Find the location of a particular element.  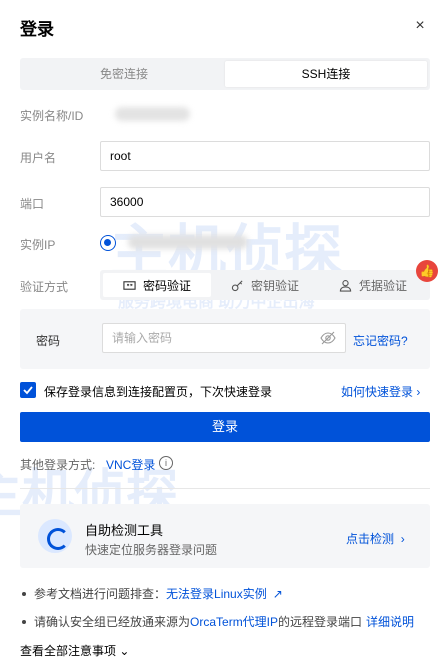

proxy-ip-link: OrcaTerm代理IP is located at coordinates (234, 621).